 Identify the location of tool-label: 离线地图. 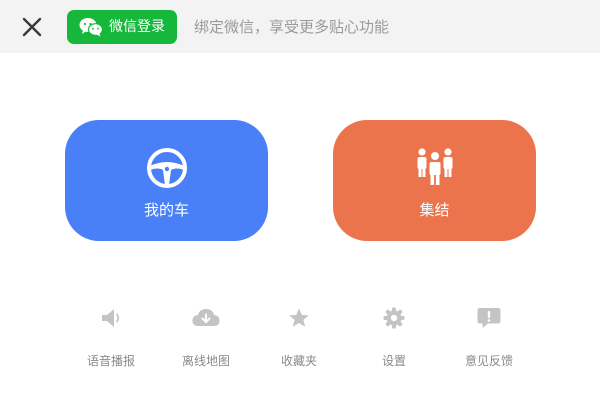
(205, 361).